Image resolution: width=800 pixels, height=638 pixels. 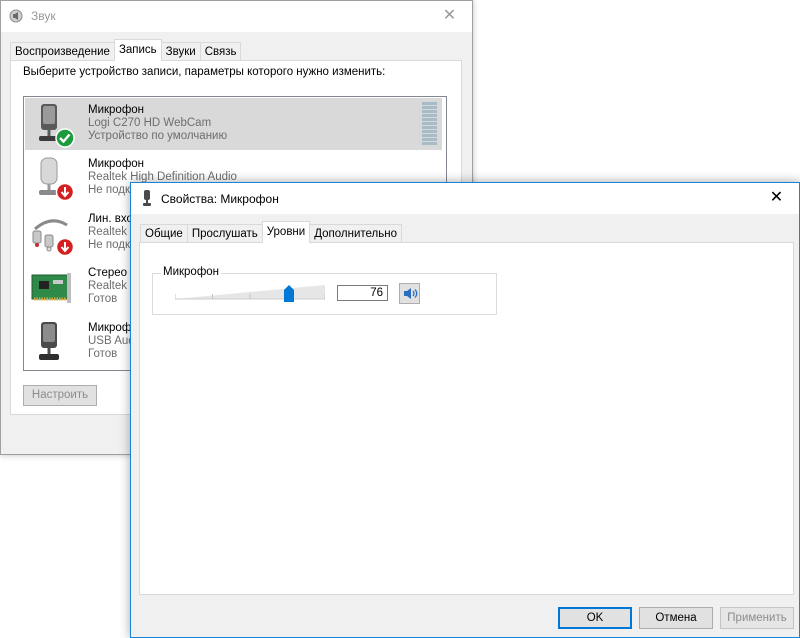 I want to click on sound-app-icon, so click(x=16, y=16).